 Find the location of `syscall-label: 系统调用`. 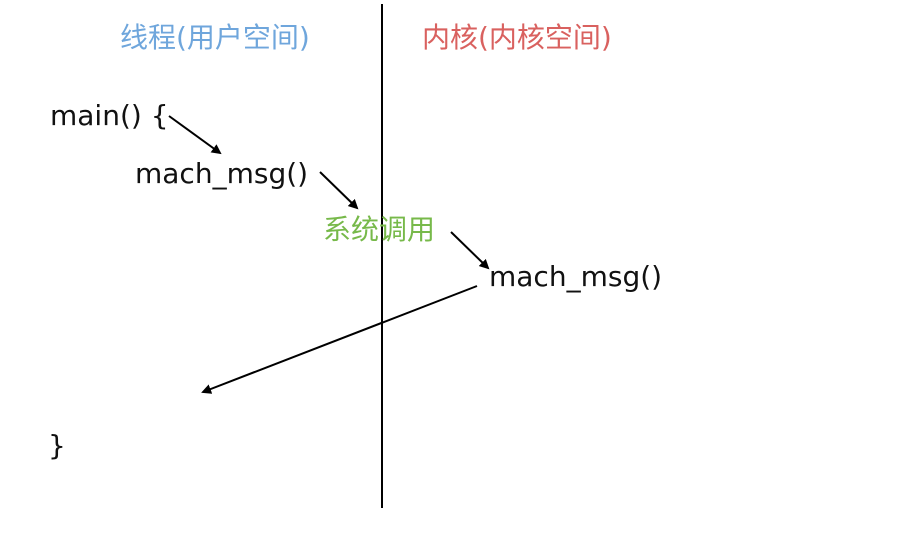

syscall-label: 系统调用 is located at coordinates (379, 229).